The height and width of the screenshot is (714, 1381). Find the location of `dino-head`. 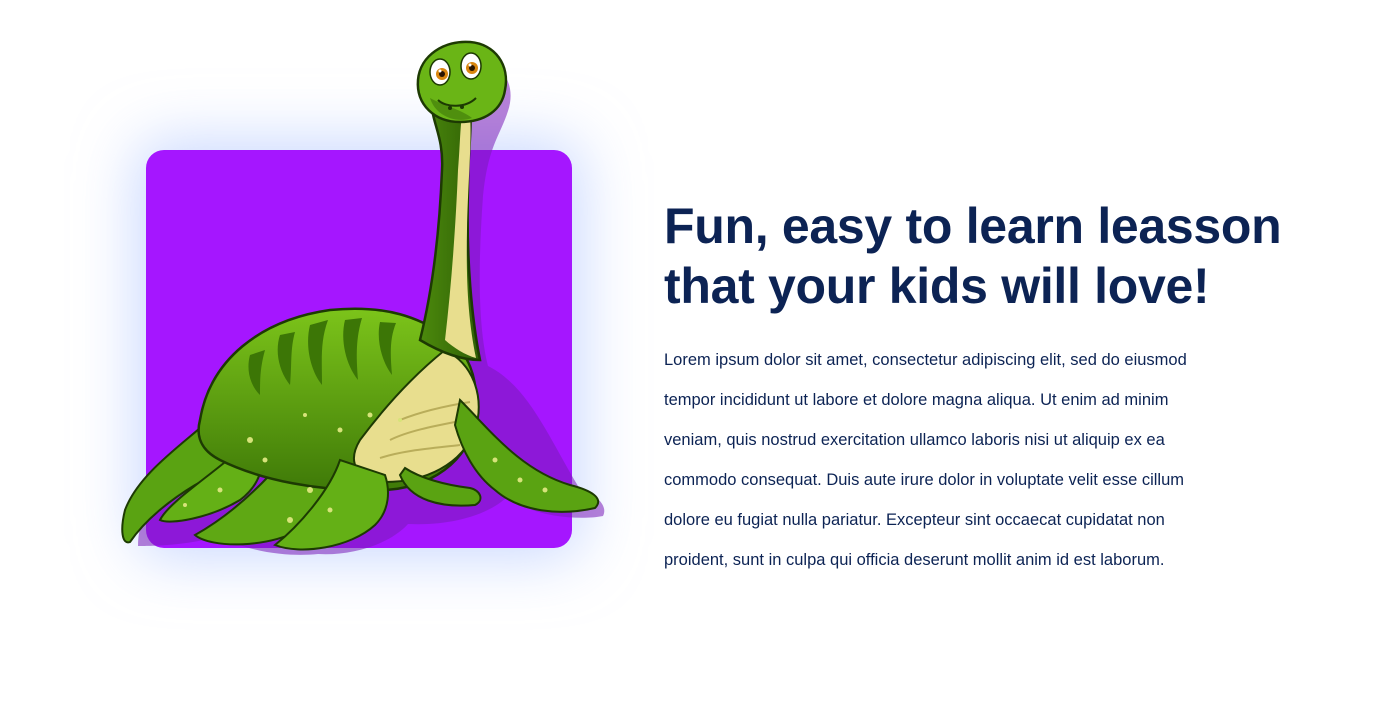

dino-head is located at coordinates (462, 82).